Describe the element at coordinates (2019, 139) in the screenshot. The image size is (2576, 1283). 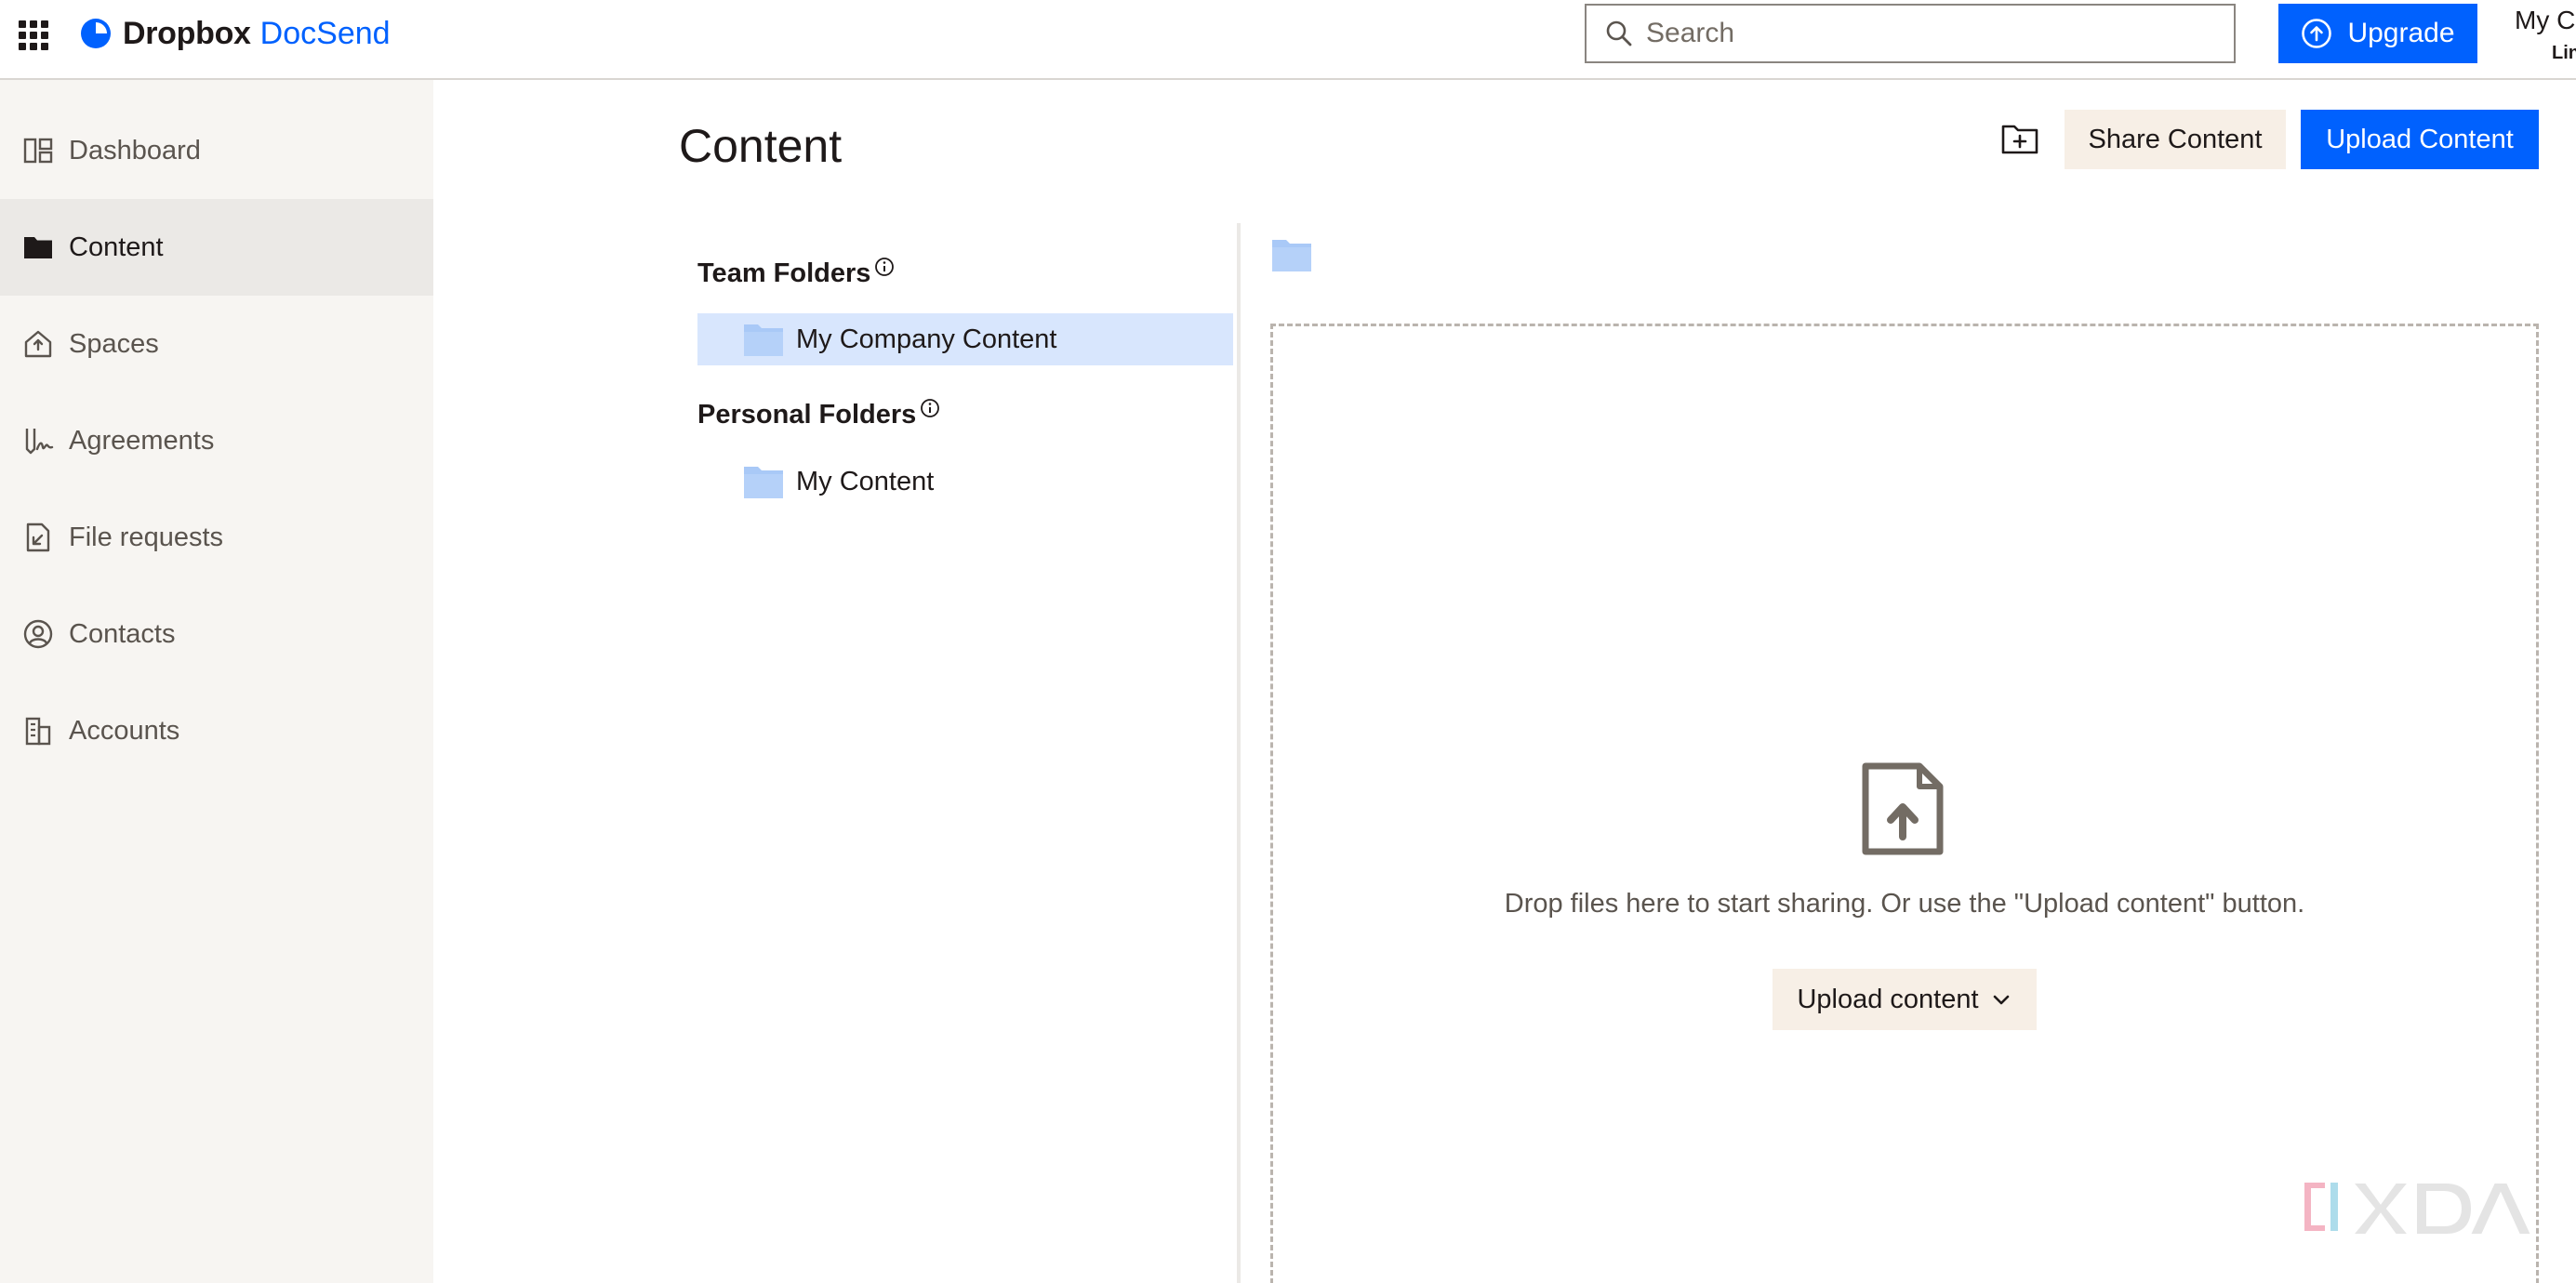
I see `new-folder-icon` at that location.